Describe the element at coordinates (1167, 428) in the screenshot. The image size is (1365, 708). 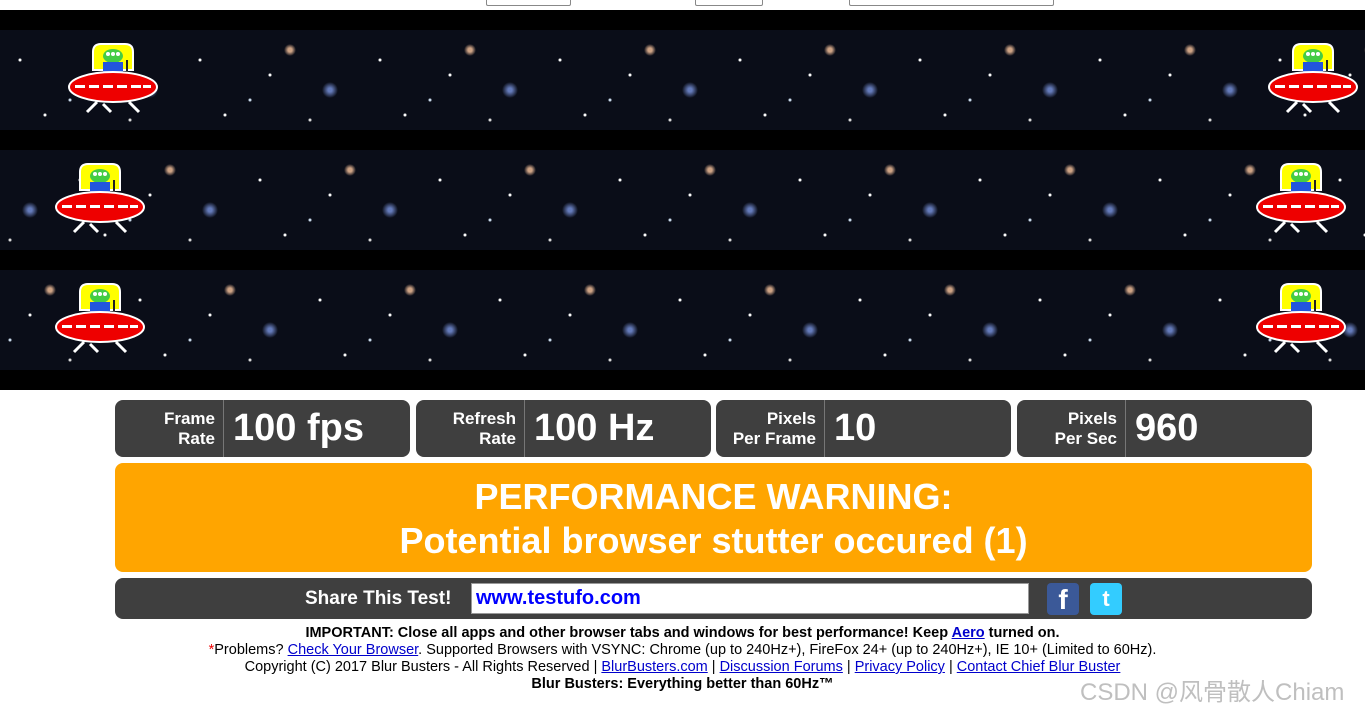
I see `stat-value: 960` at that location.